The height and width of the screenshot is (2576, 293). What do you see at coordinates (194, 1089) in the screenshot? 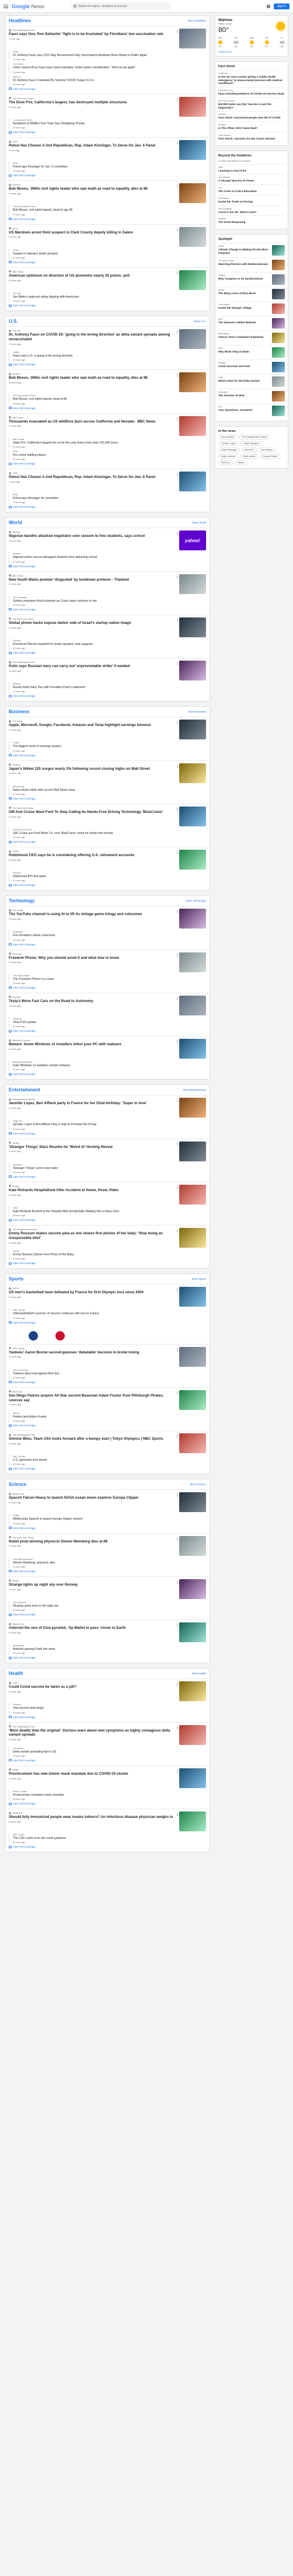
I see `section-more-link: More Entertainment` at bounding box center [194, 1089].